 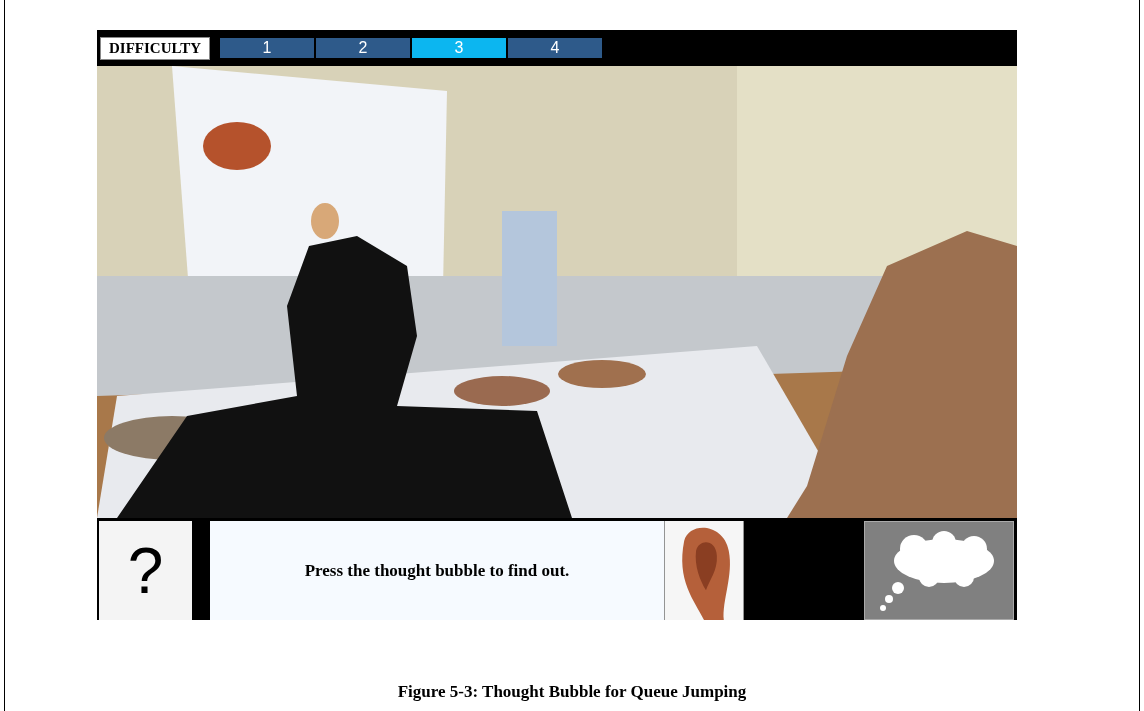 I want to click on help-button: ?, so click(x=145, y=570).